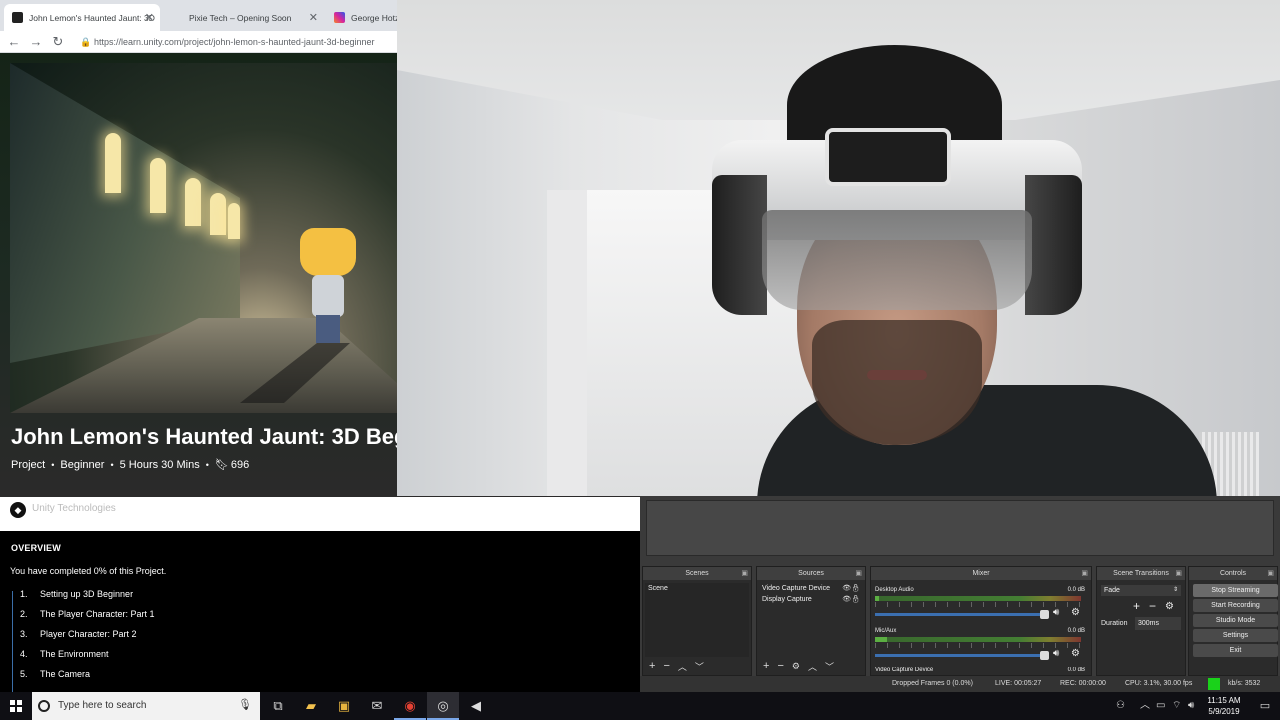 The image size is (1280, 720). What do you see at coordinates (1141, 590) in the screenshot?
I see `transition-select: Fade ⇕` at bounding box center [1141, 590].